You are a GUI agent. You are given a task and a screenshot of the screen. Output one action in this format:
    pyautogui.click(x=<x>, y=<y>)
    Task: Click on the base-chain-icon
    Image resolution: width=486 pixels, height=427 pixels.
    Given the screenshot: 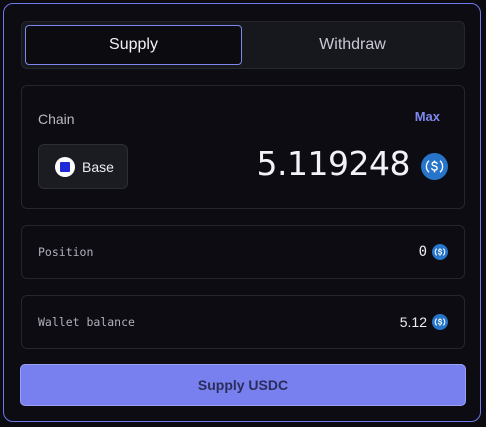 What is the action you would take?
    pyautogui.click(x=65, y=166)
    